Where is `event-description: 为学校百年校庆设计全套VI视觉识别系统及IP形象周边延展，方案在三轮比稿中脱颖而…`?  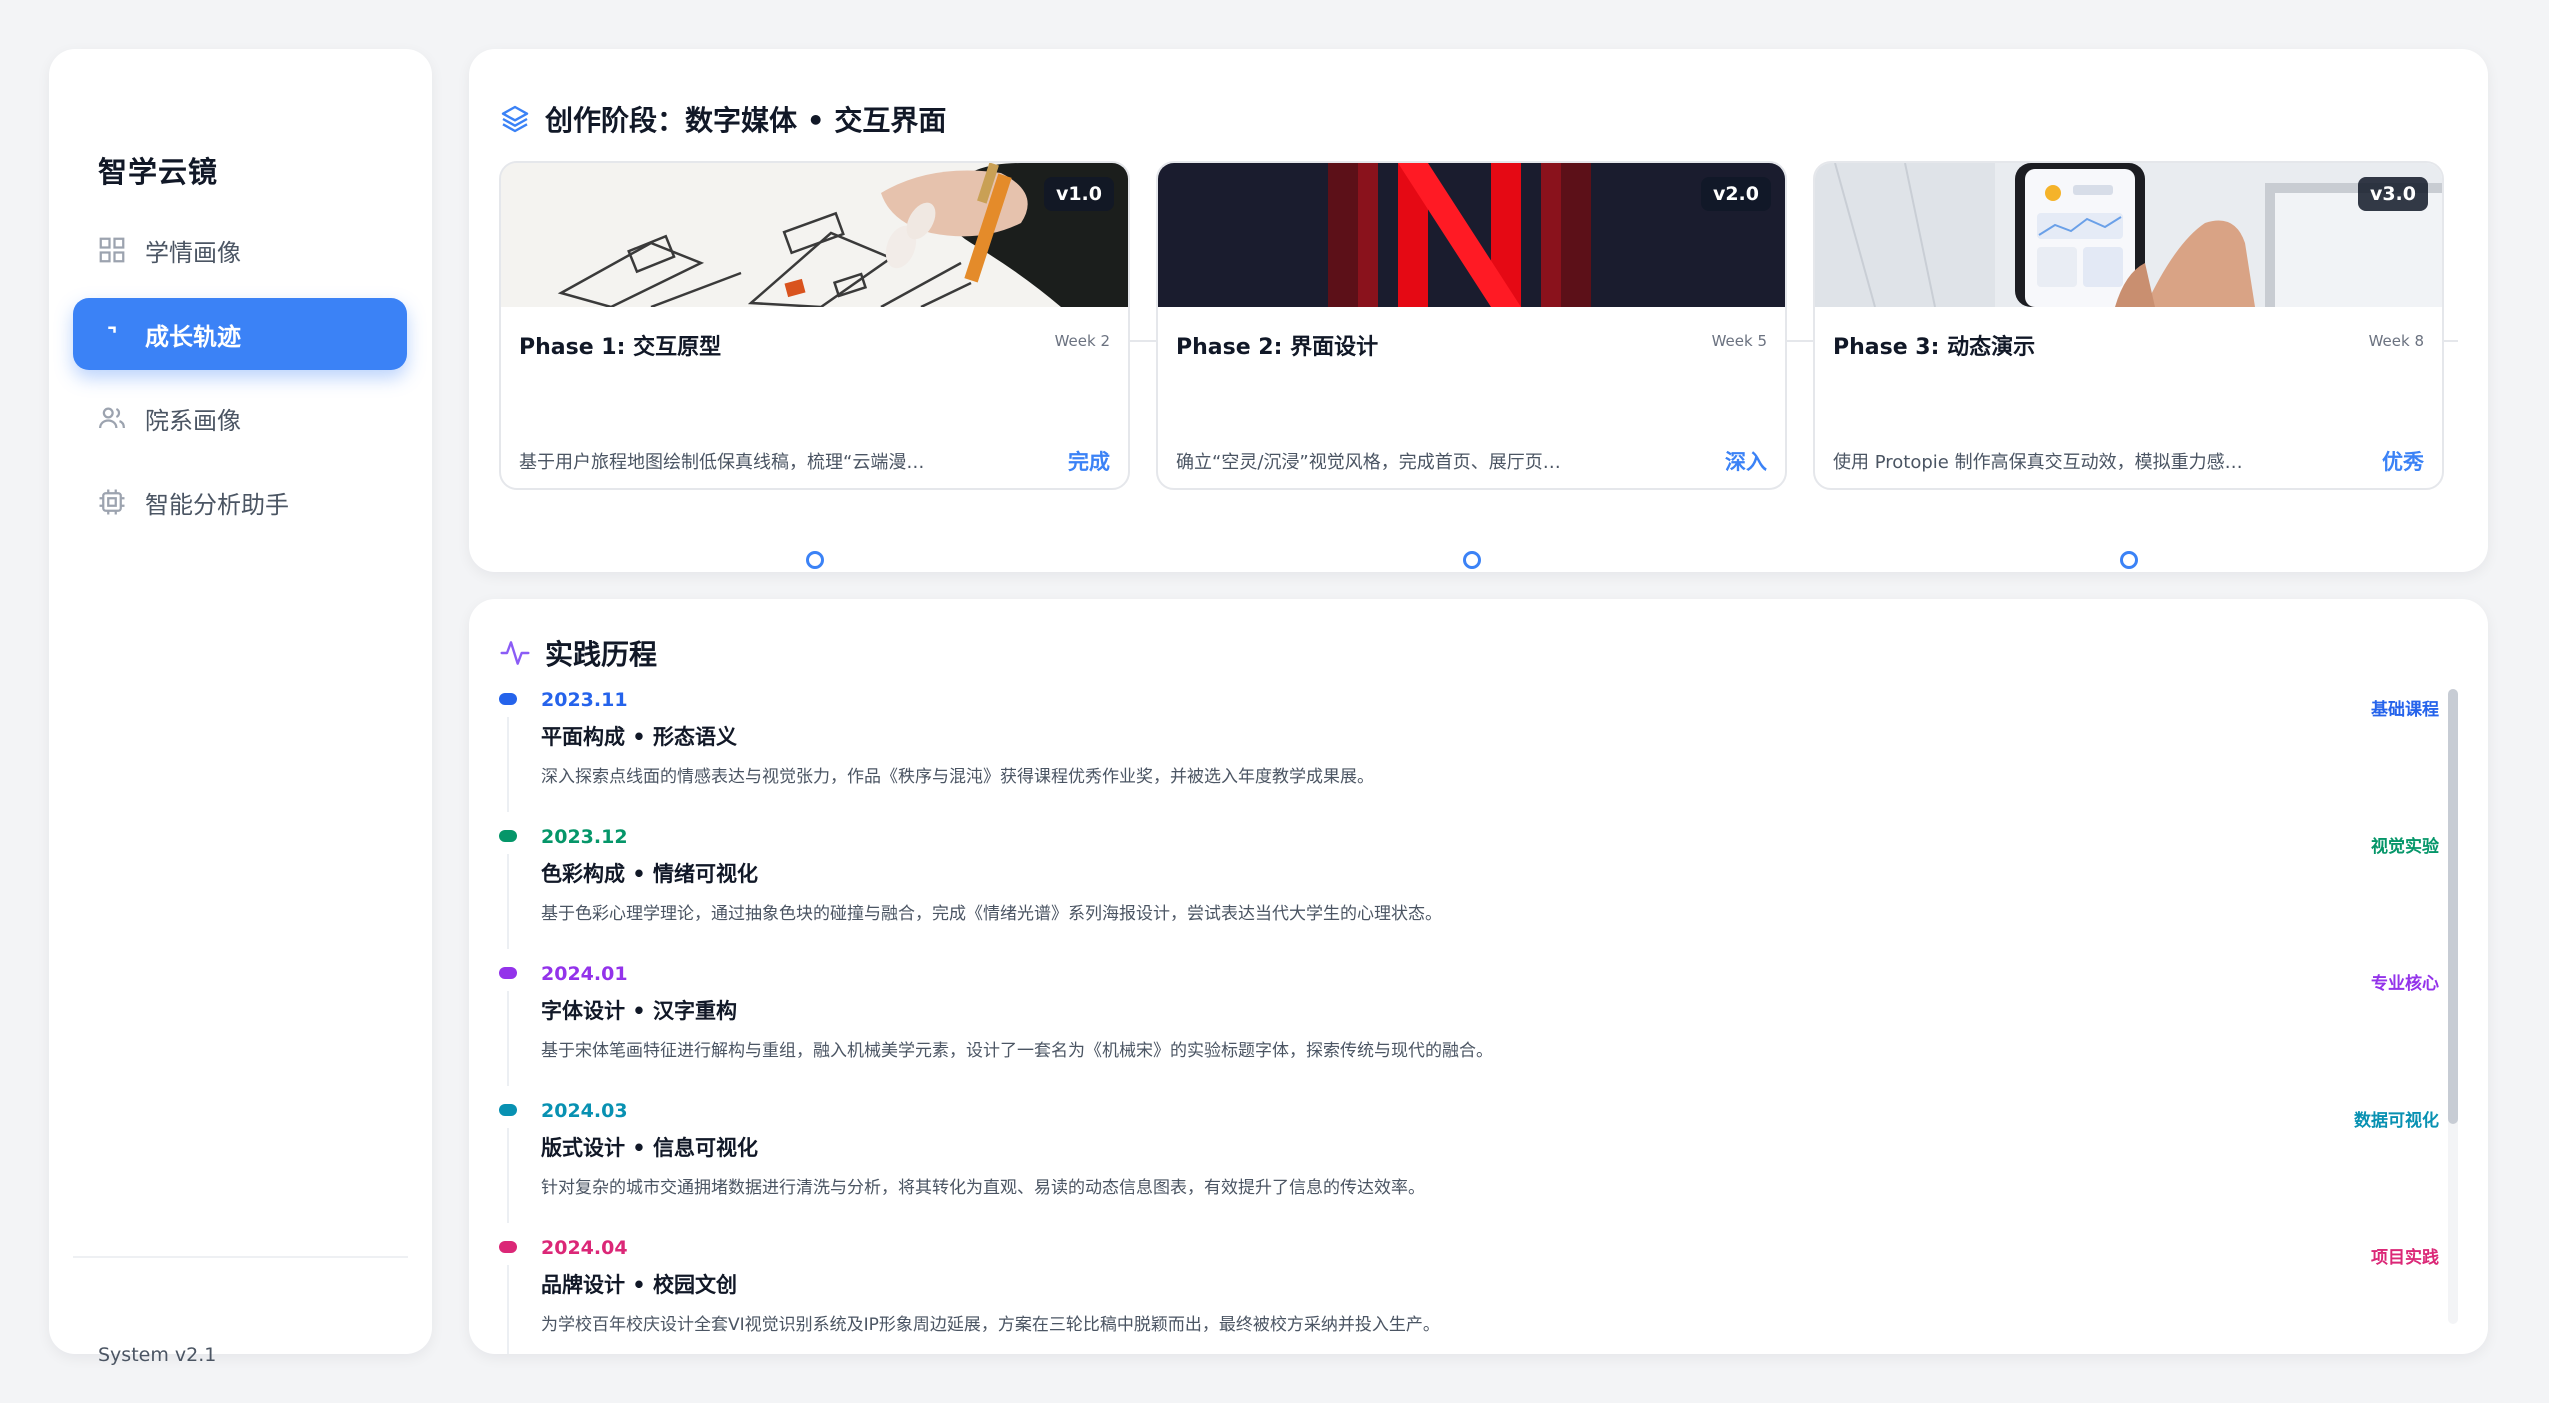 event-description: 为学校百年校庆设计全套VI视觉识别系统及IP形象周边延展，方案在三轮比稿中脱颖而… is located at coordinates (990, 1325).